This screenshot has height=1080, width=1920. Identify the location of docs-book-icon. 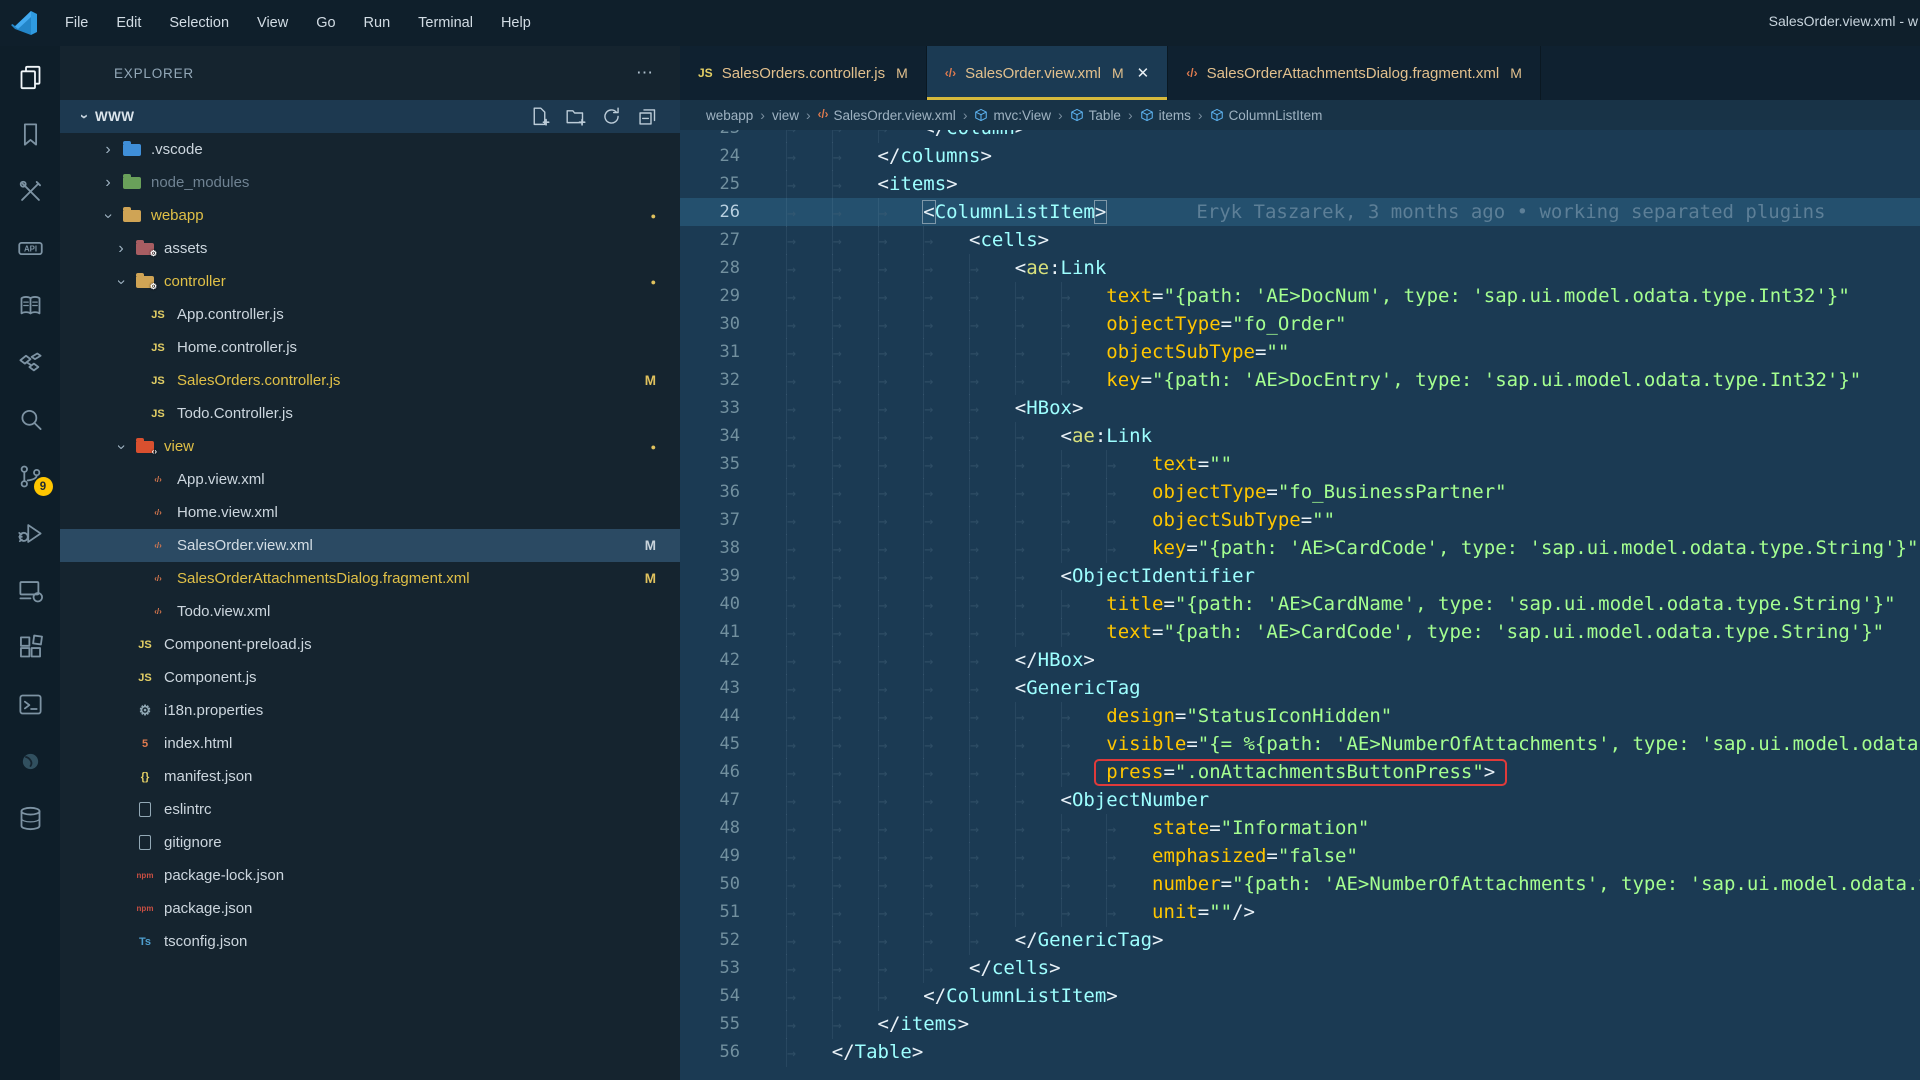
(30, 305).